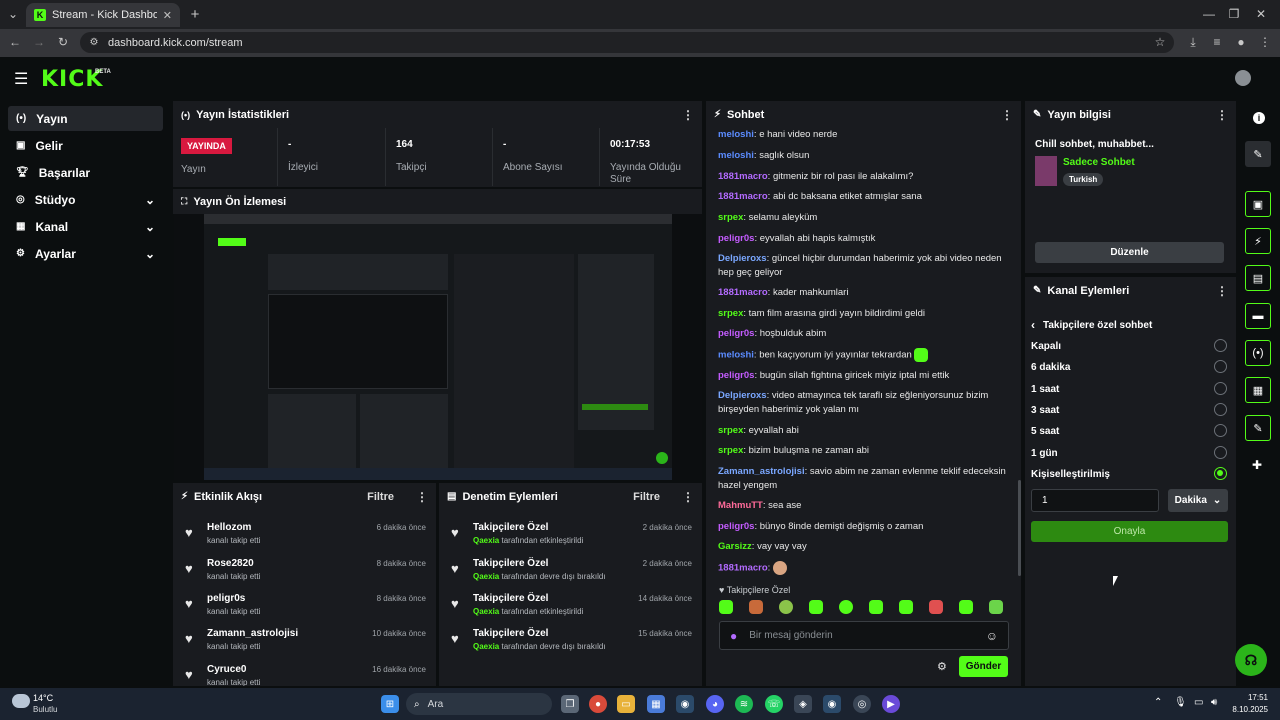 This screenshot has height=720, width=1280. What do you see at coordinates (1198, 500) in the screenshot?
I see `unit-select: Dakika ⌄` at bounding box center [1198, 500].